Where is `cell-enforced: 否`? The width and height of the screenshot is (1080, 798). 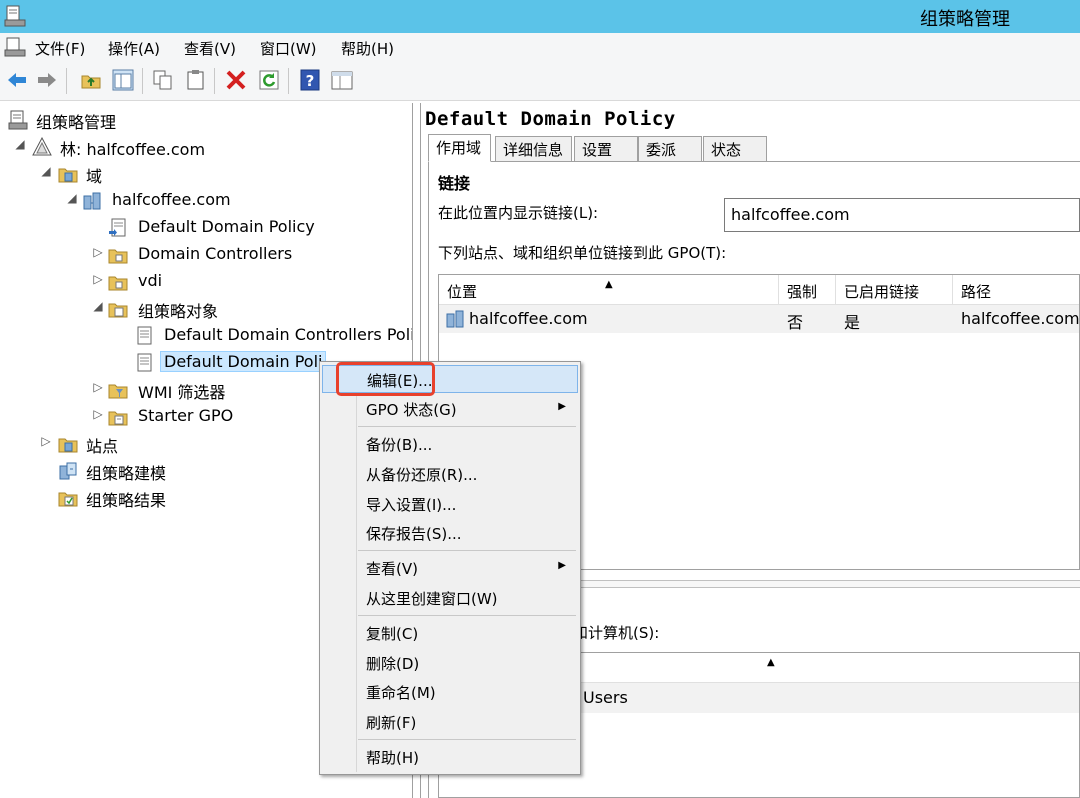
cell-enforced: 否 is located at coordinates (795, 322).